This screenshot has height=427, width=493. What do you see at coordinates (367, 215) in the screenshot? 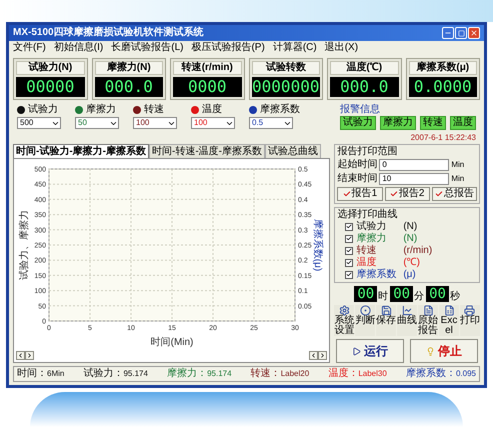
I see `section-title: 选择打印曲线` at bounding box center [367, 215].